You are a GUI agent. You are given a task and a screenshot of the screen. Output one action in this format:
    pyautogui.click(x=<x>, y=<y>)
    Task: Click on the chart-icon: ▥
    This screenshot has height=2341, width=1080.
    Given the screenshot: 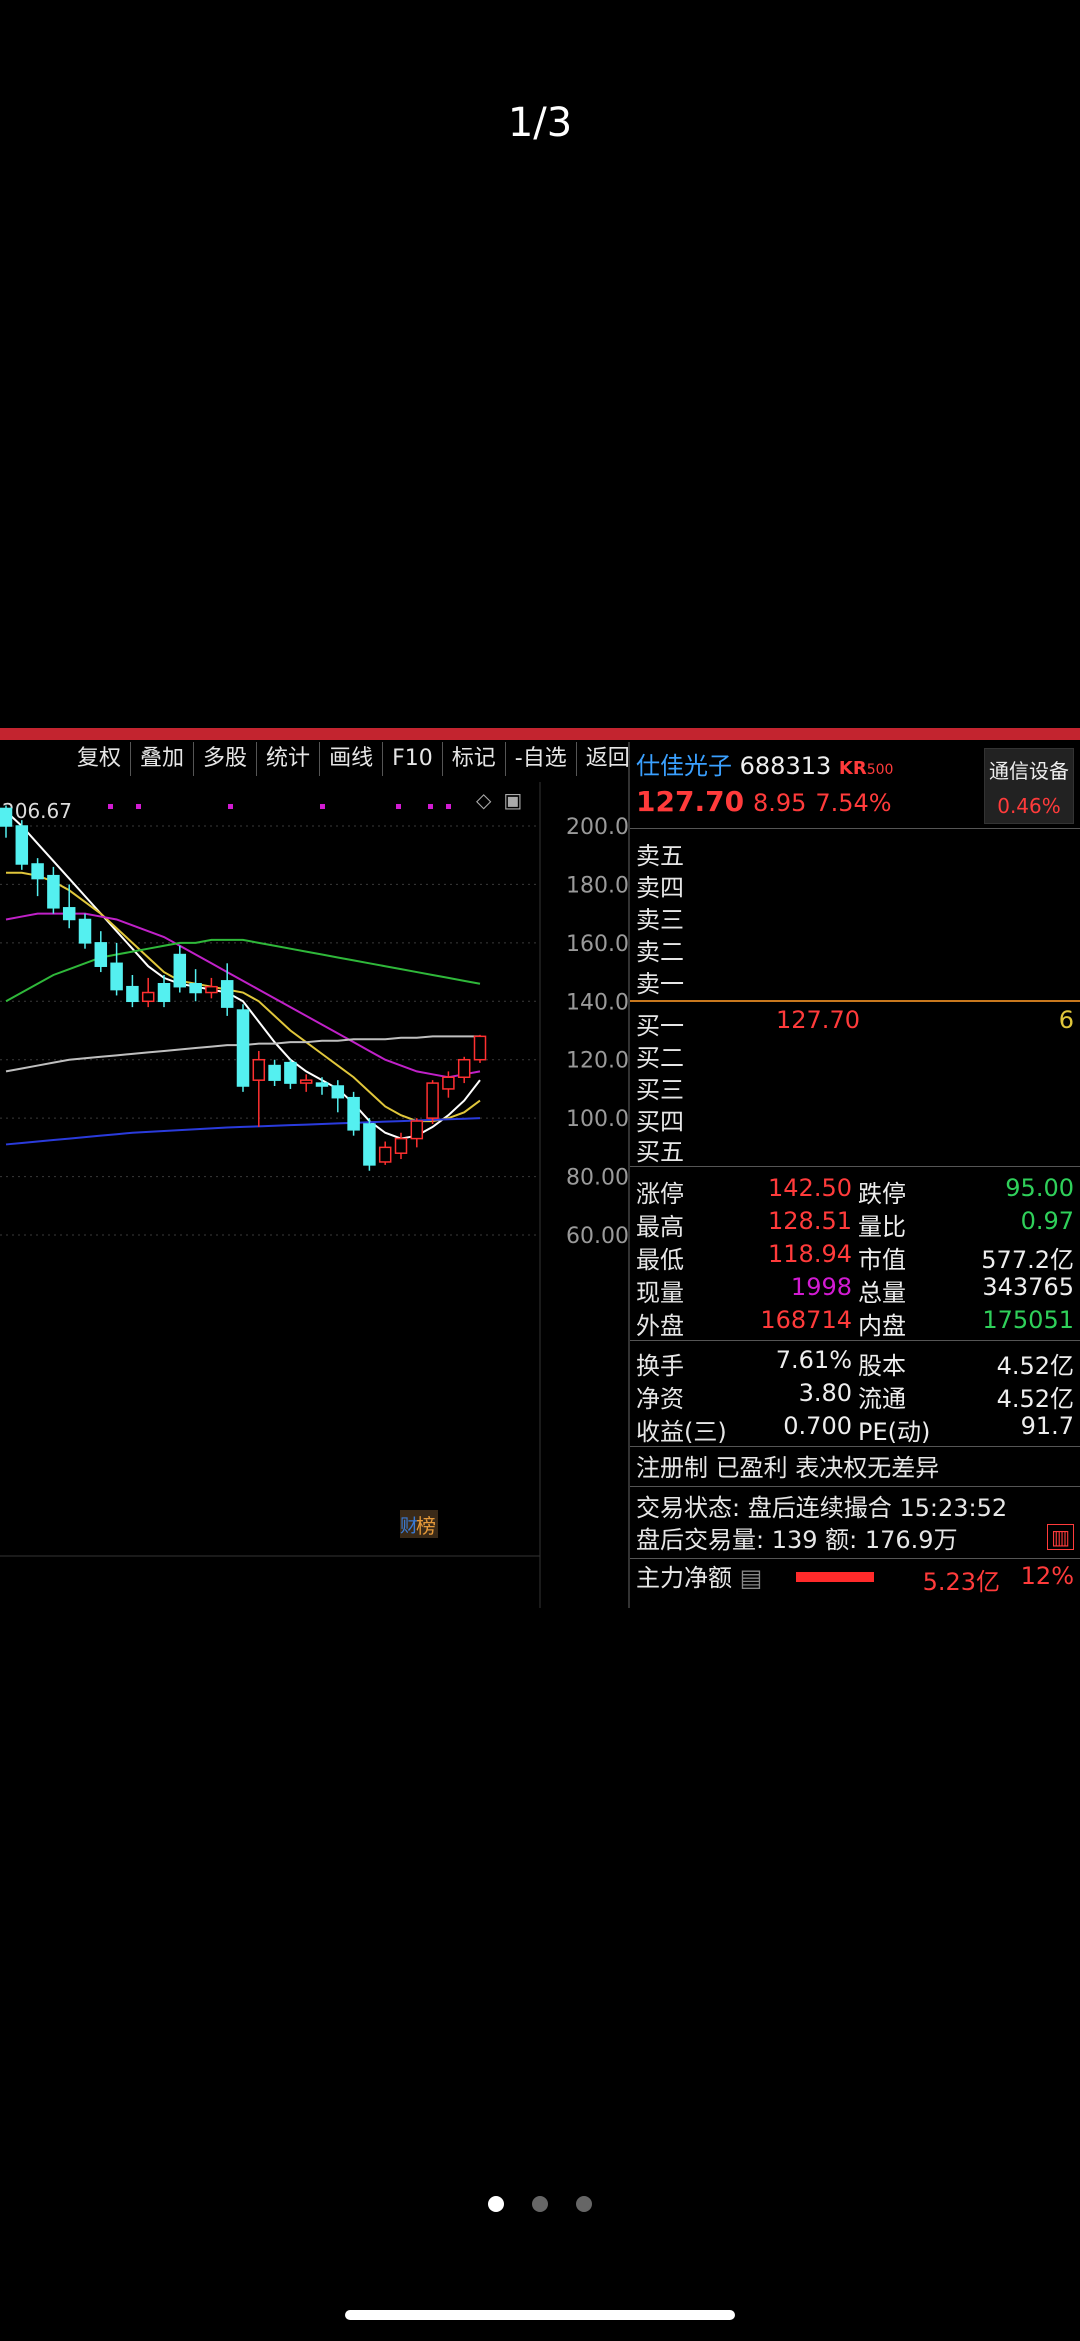 What is the action you would take?
    pyautogui.click(x=1060, y=1537)
    